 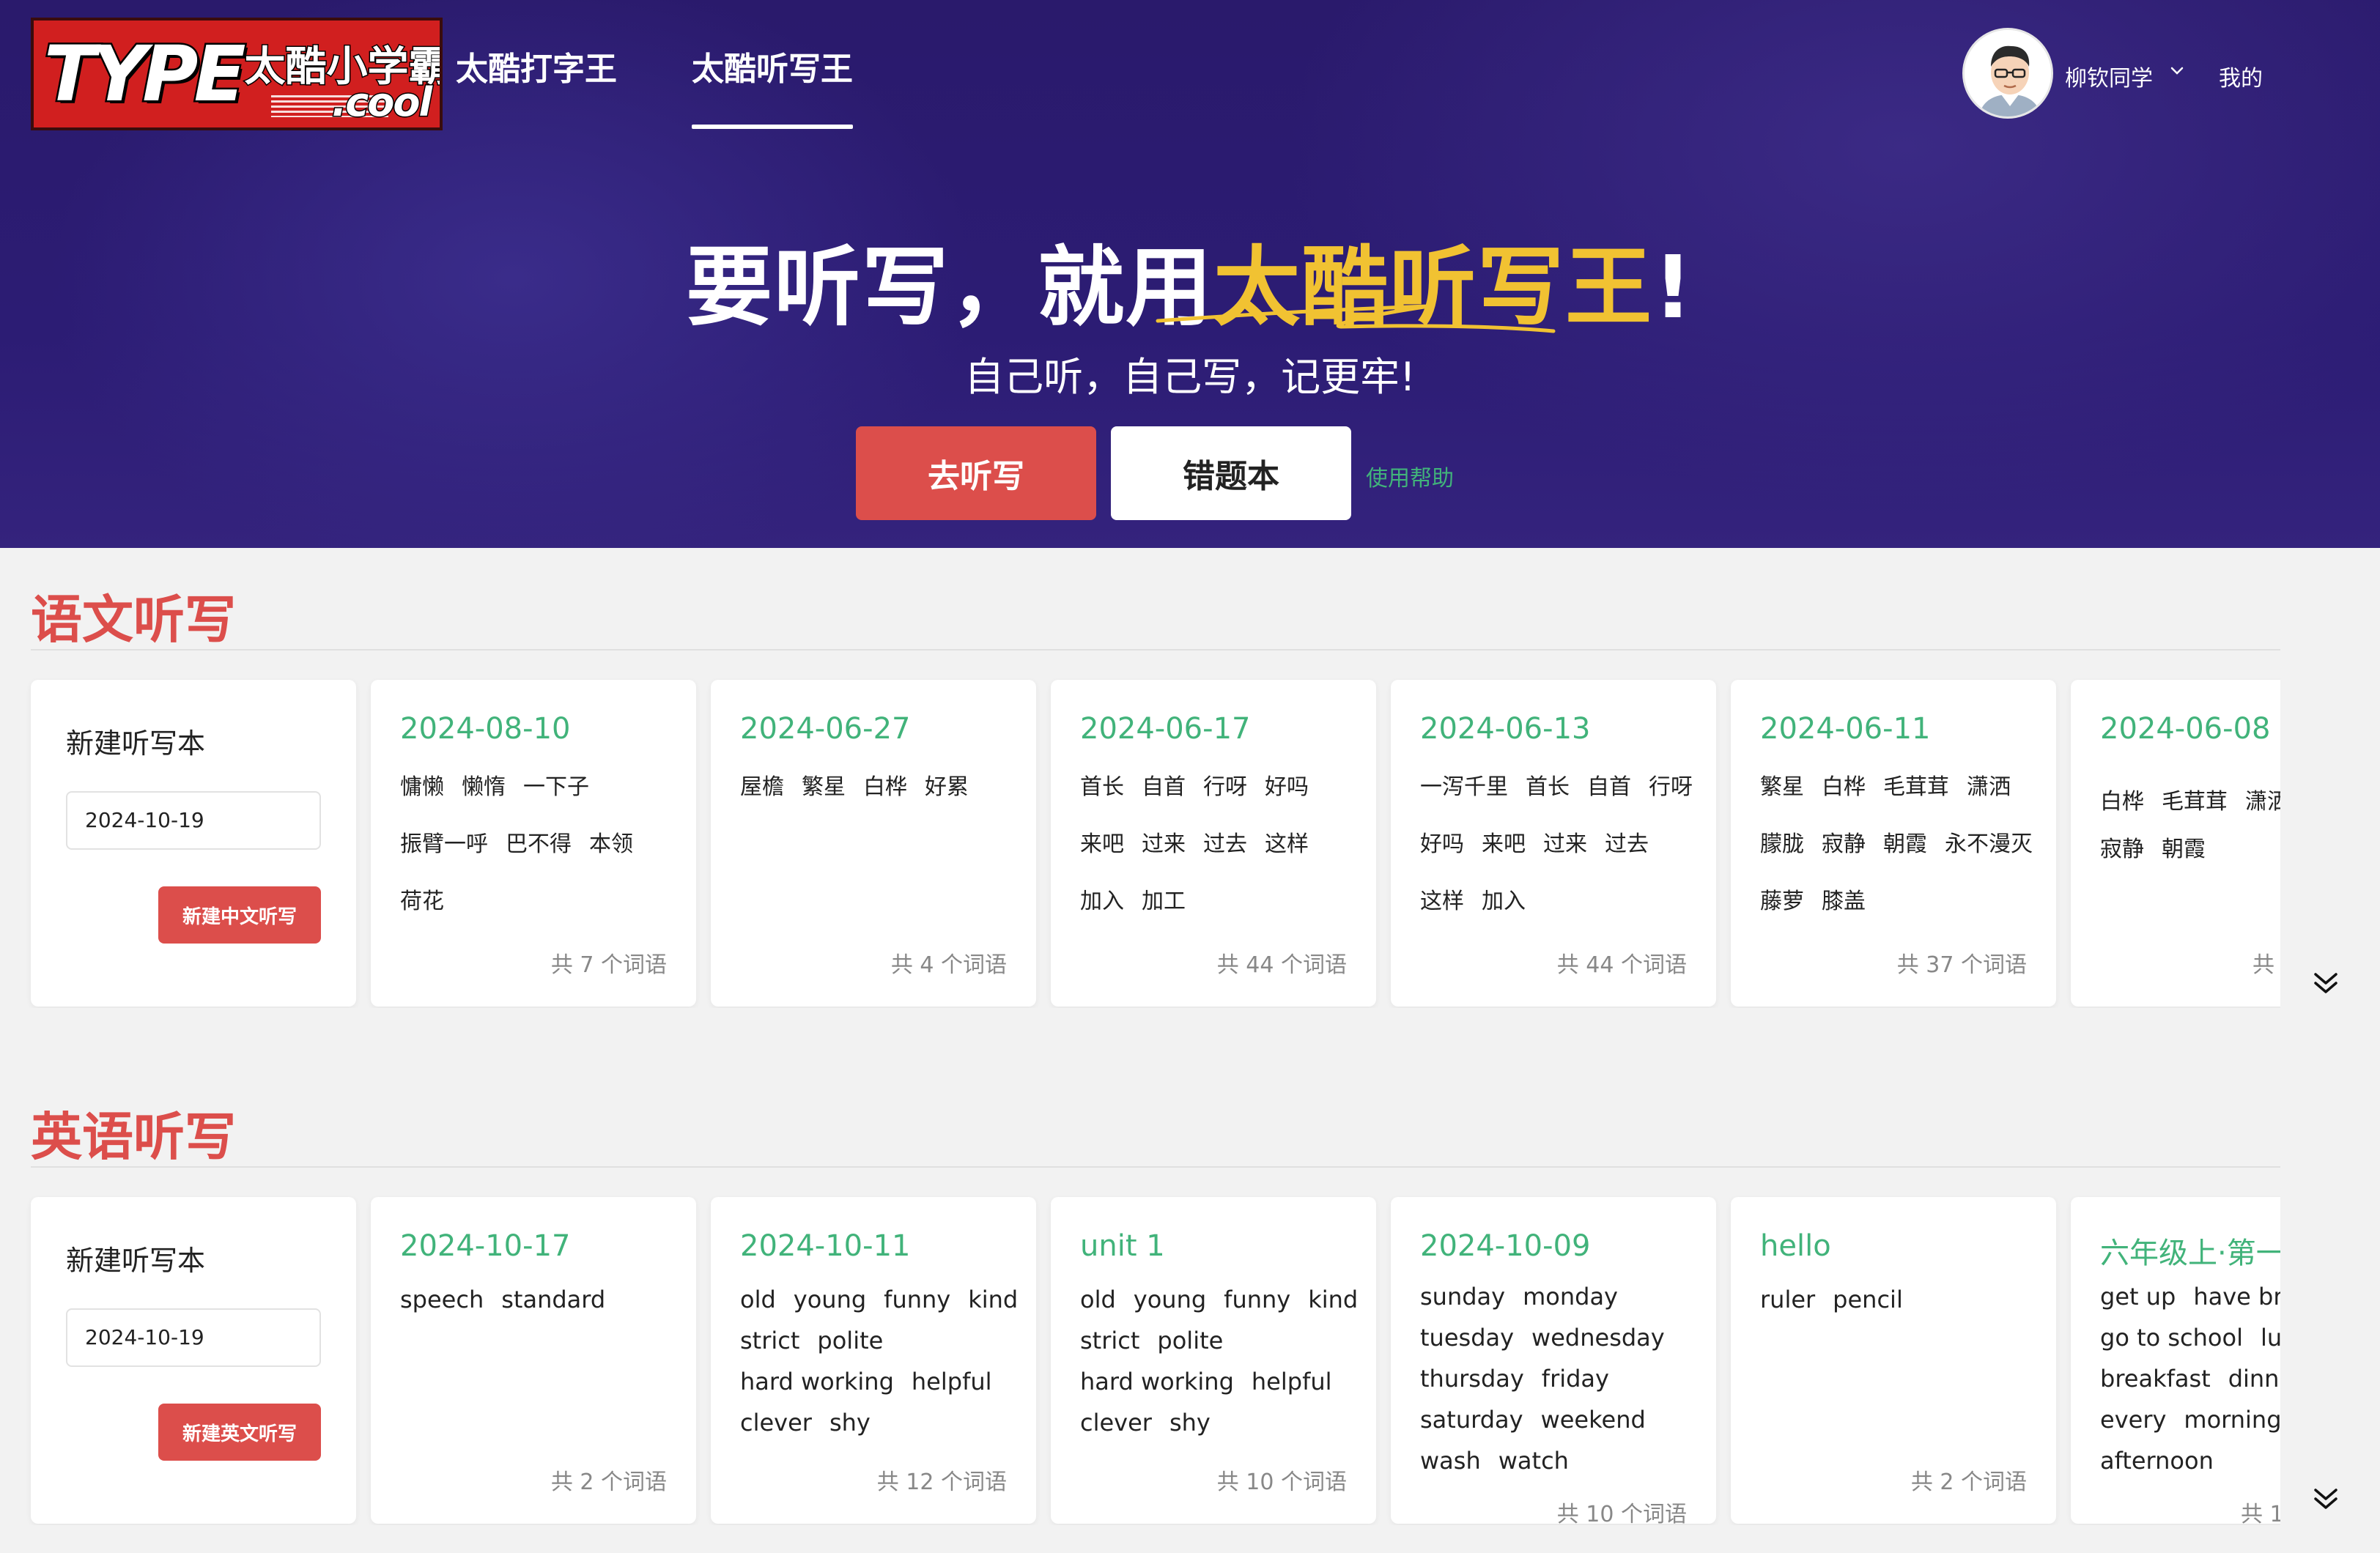 What do you see at coordinates (1410, 476) in the screenshot?
I see `help-link: 使用帮助` at bounding box center [1410, 476].